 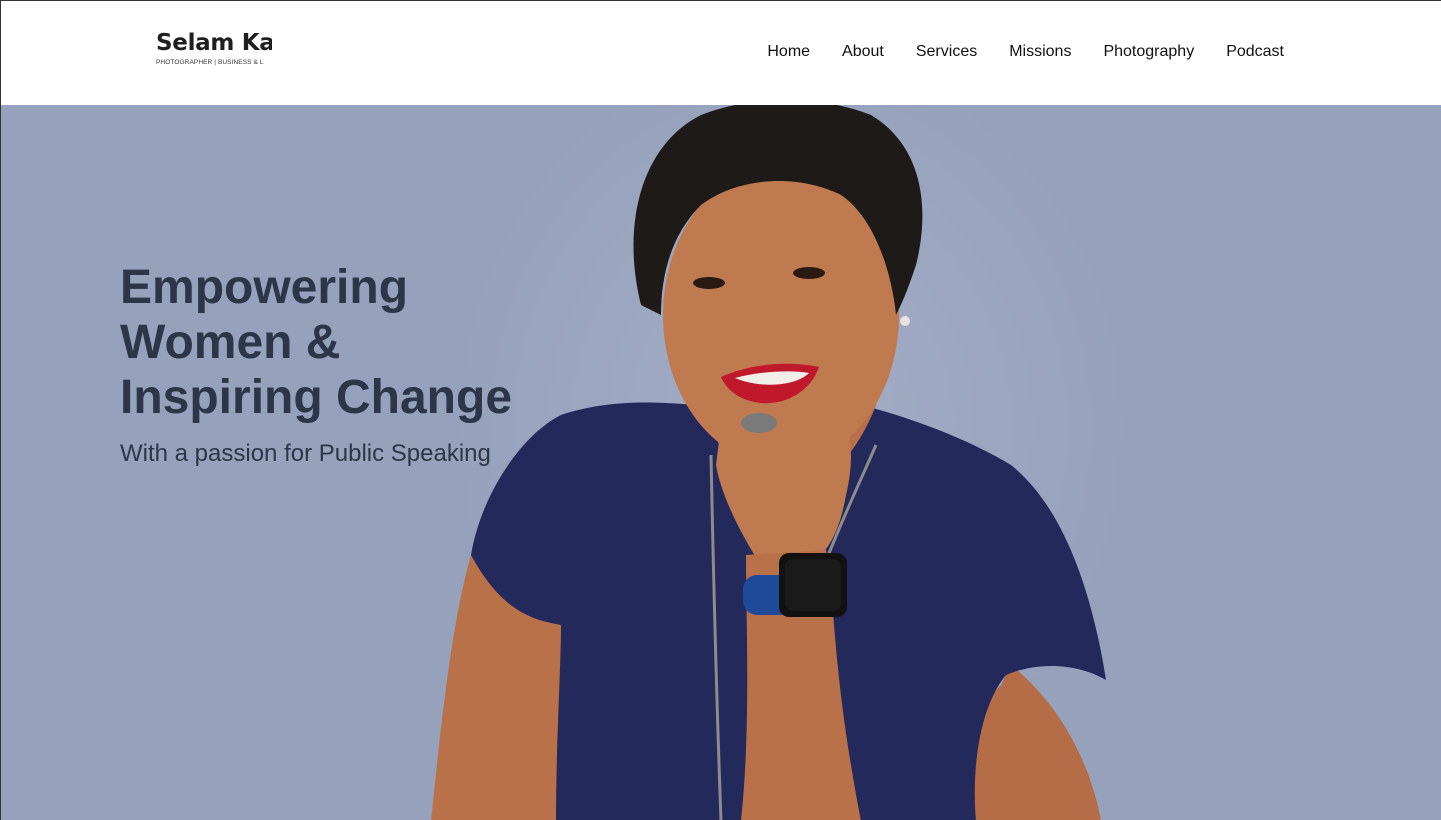 I want to click on nav-photography: Photography, so click(x=1148, y=52).